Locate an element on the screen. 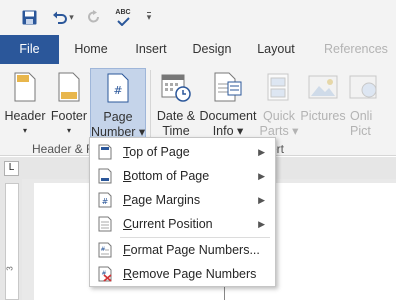 The width and height of the screenshot is (396, 300). menu-item-label: Current Position is located at coordinates (168, 224).